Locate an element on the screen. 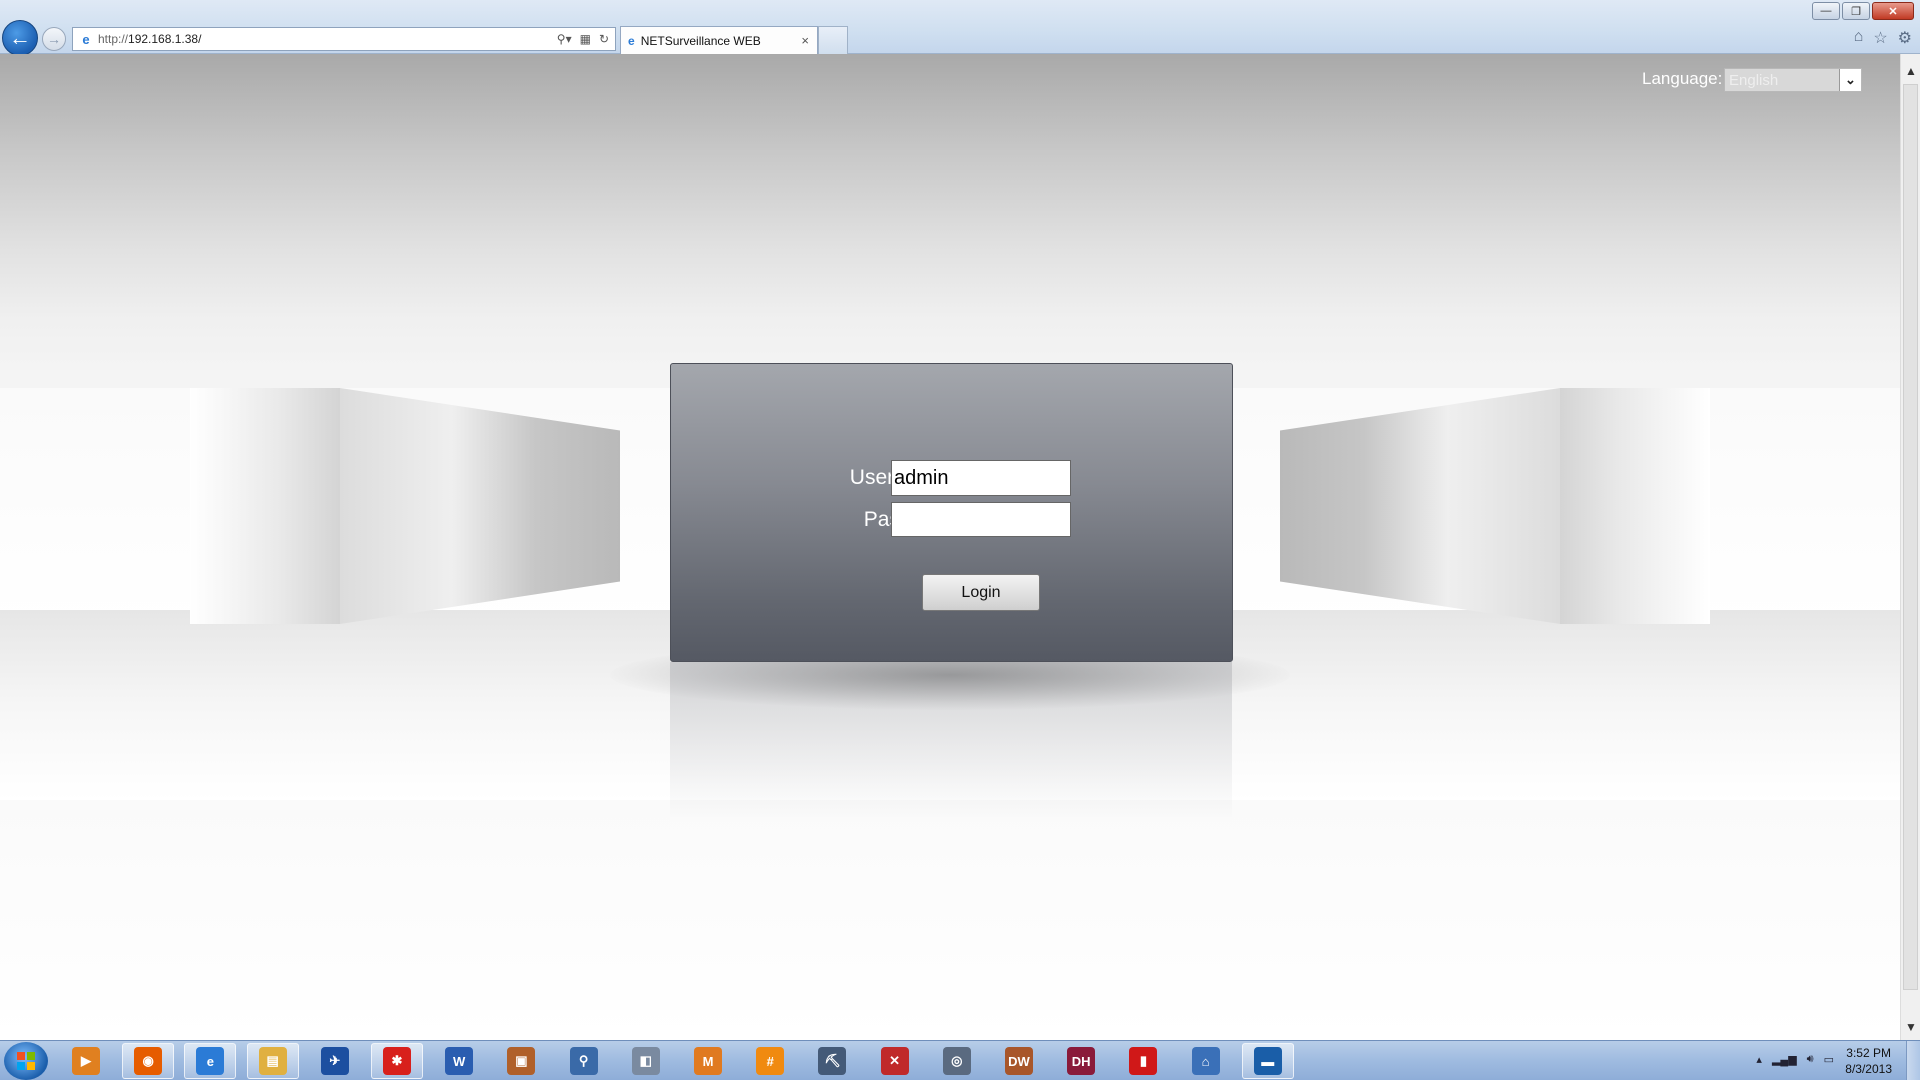 The height and width of the screenshot is (1080, 1920). tab-close-icon: × is located at coordinates (805, 40).